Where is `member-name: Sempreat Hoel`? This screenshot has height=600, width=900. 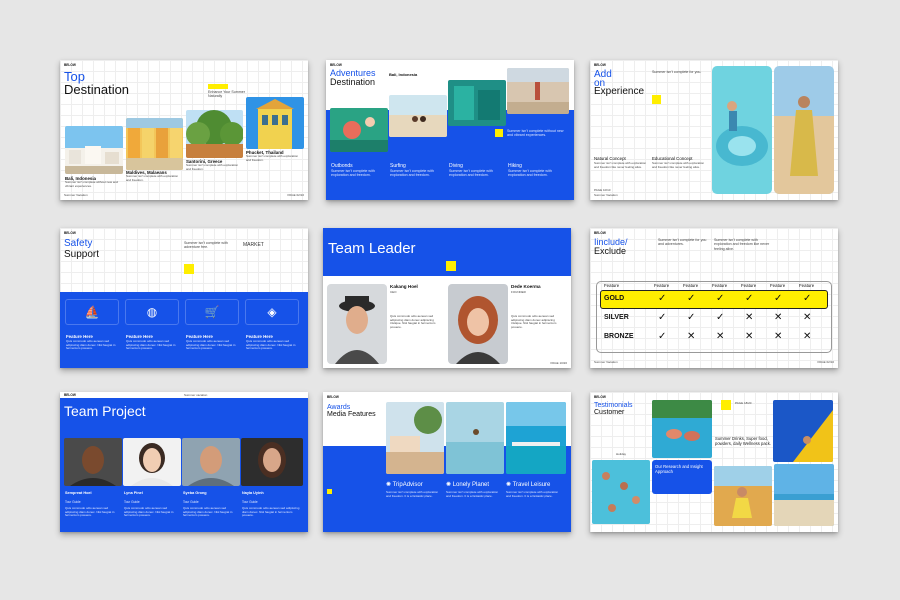 member-name: Sempreat Hoel is located at coordinates (78, 493).